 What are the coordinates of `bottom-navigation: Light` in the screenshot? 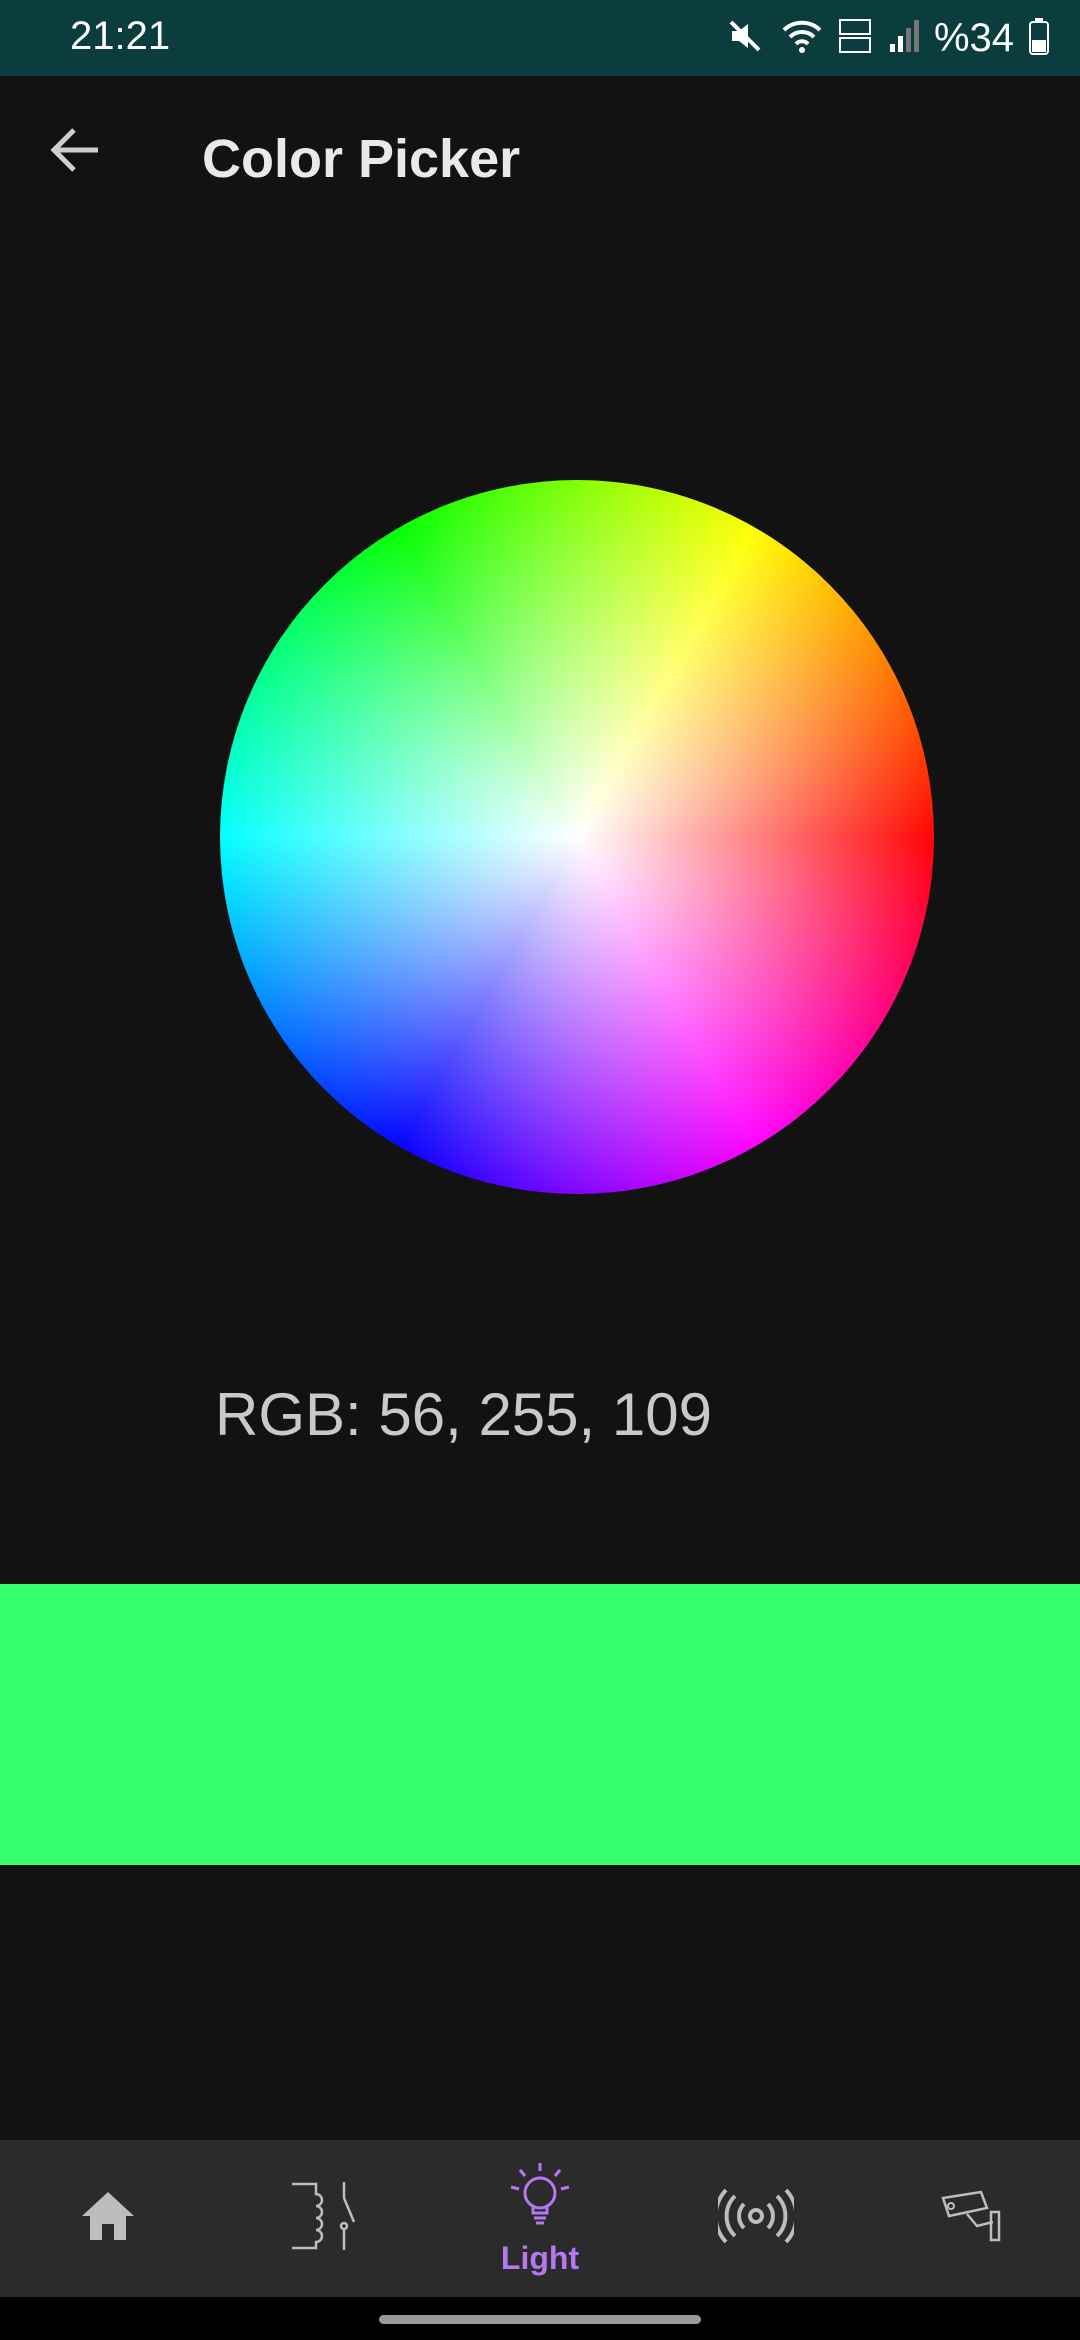 It's located at (540, 2218).